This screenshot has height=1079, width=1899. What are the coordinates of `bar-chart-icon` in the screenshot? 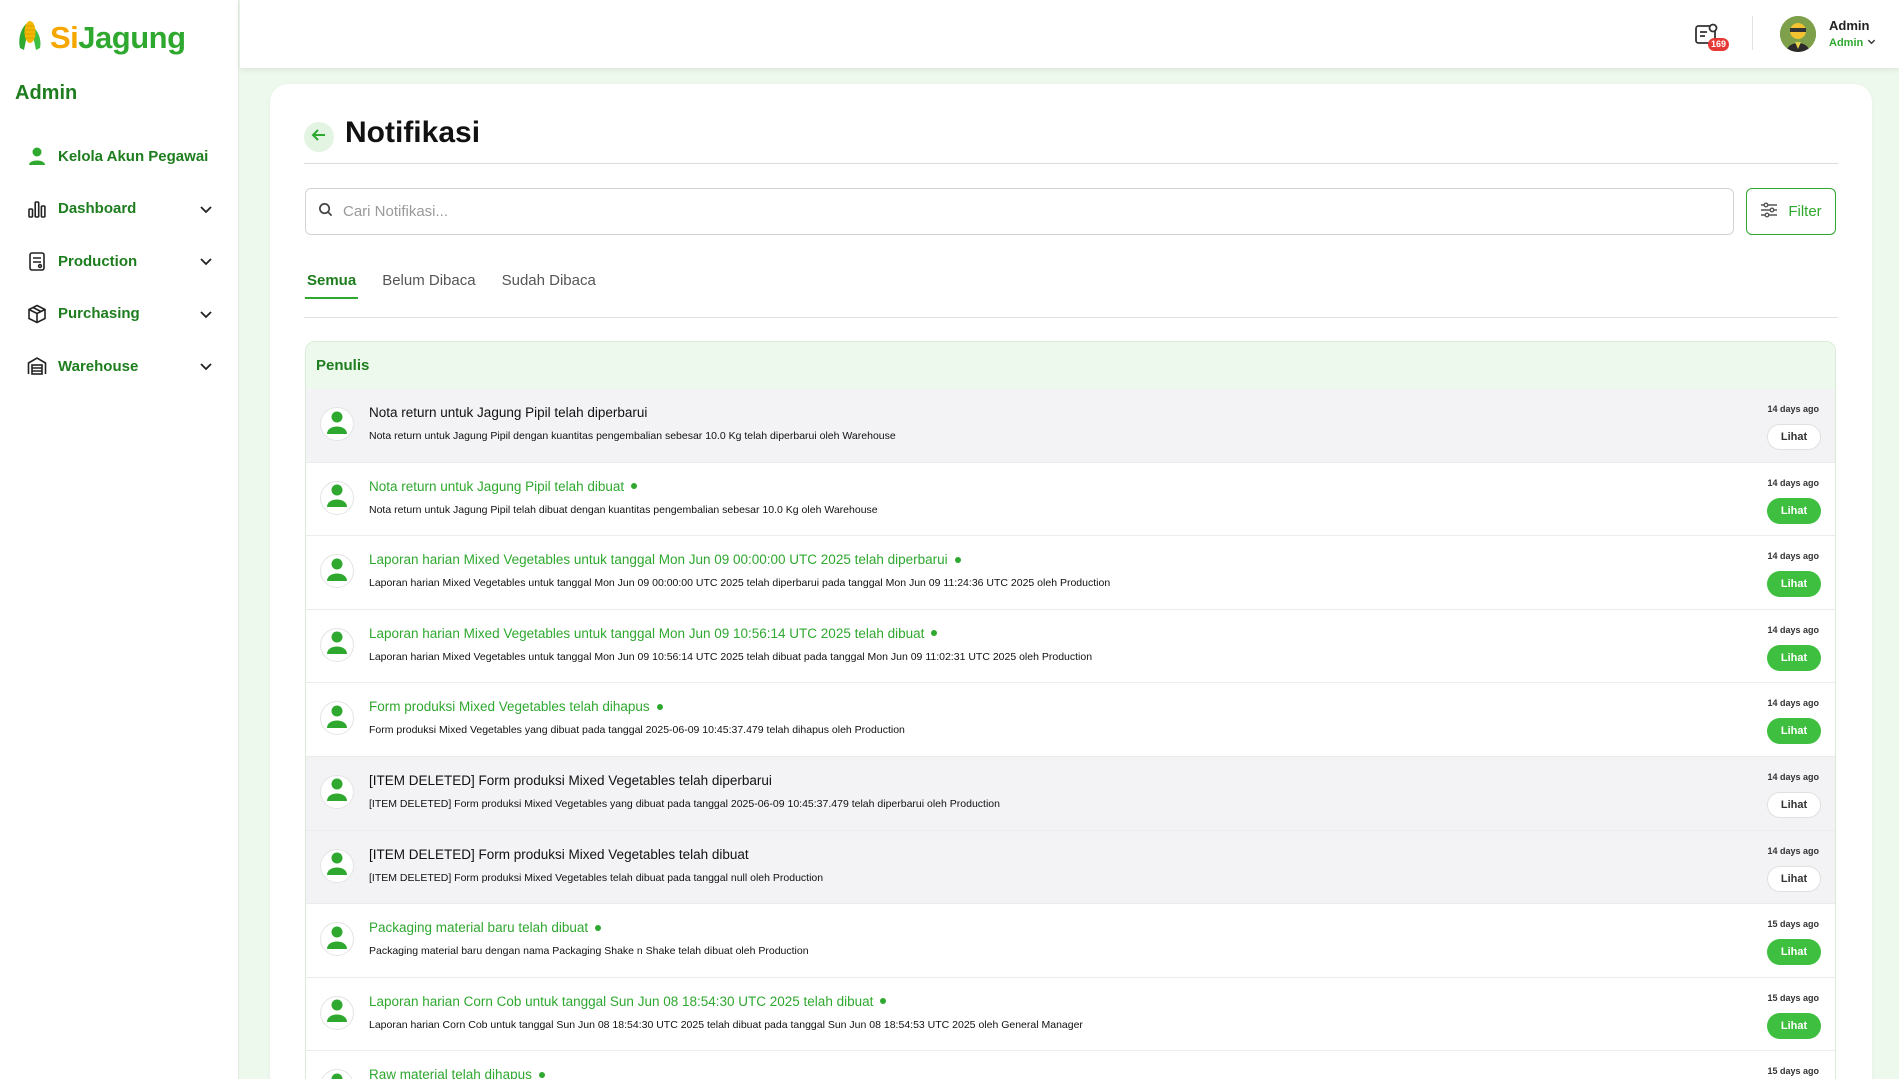 It's located at (37, 209).